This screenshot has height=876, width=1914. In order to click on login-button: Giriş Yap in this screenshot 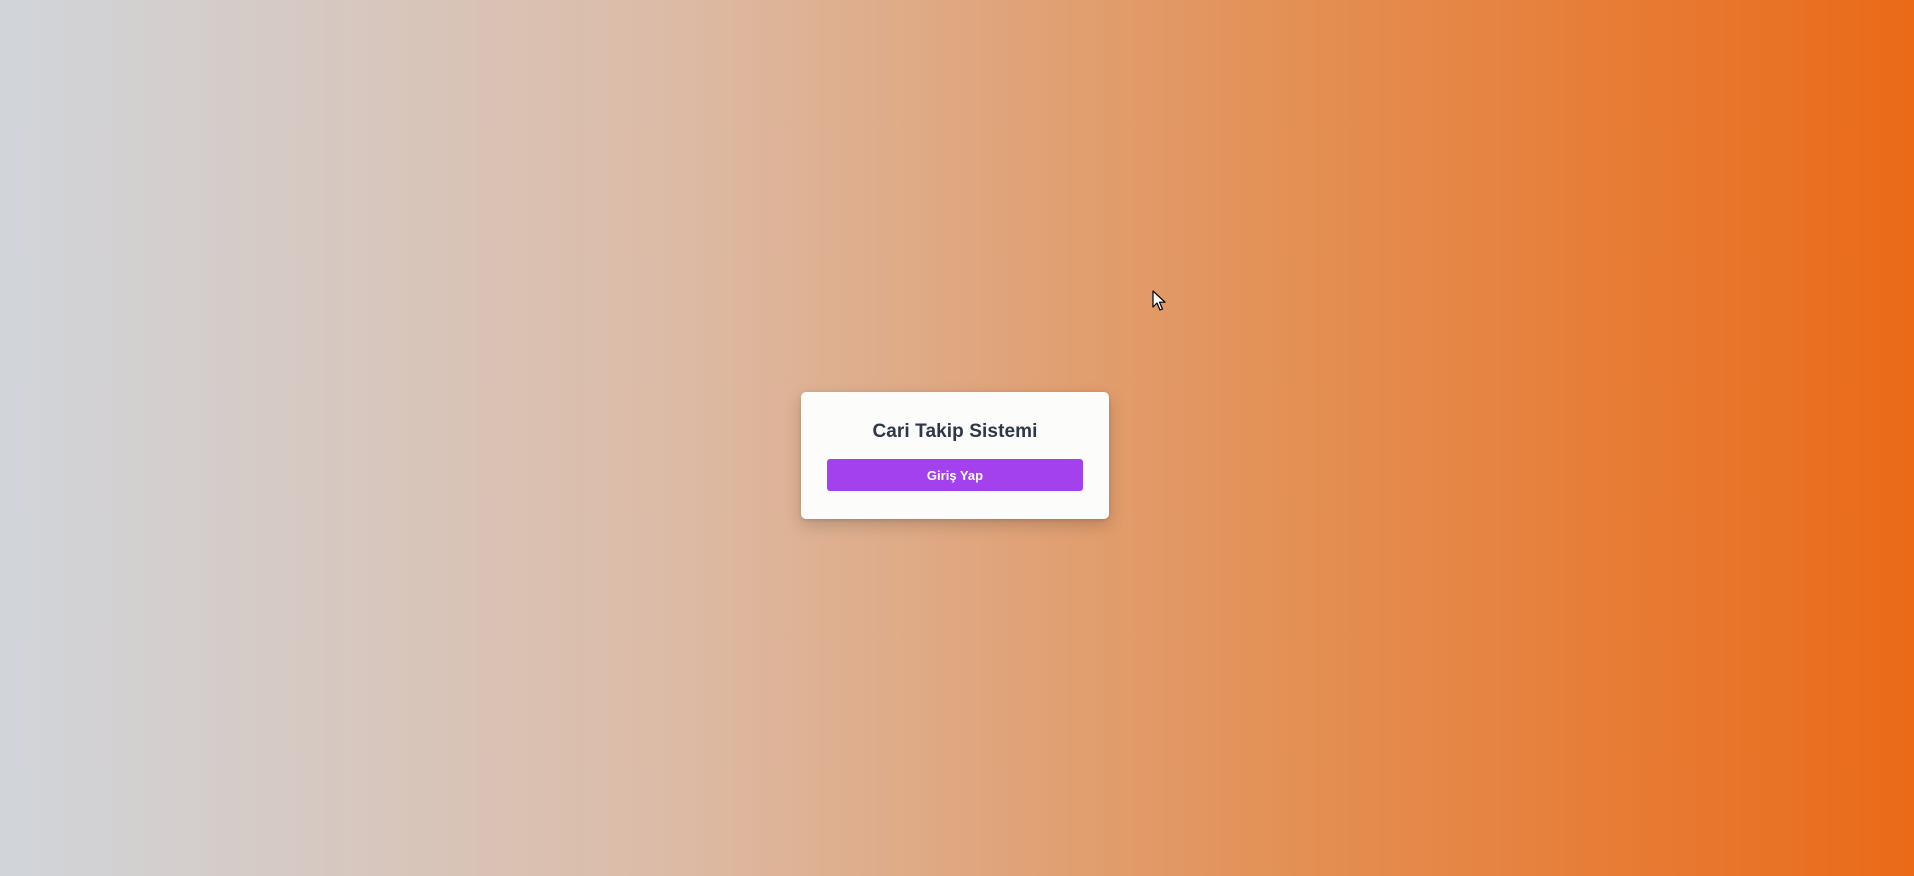, I will do `click(955, 475)`.